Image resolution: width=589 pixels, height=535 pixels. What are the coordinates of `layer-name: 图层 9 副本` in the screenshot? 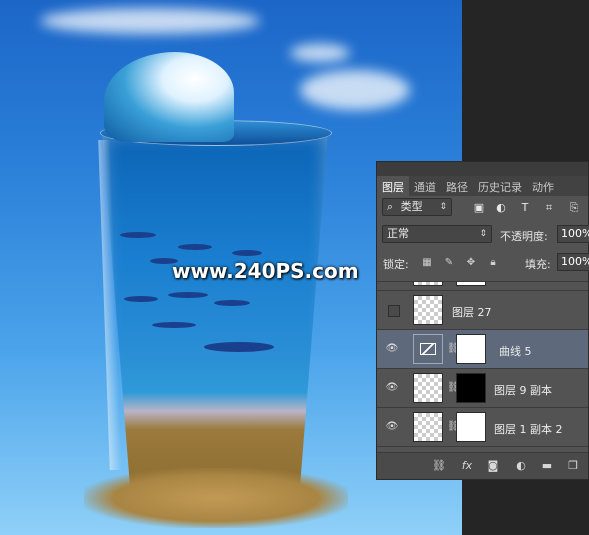 It's located at (523, 390).